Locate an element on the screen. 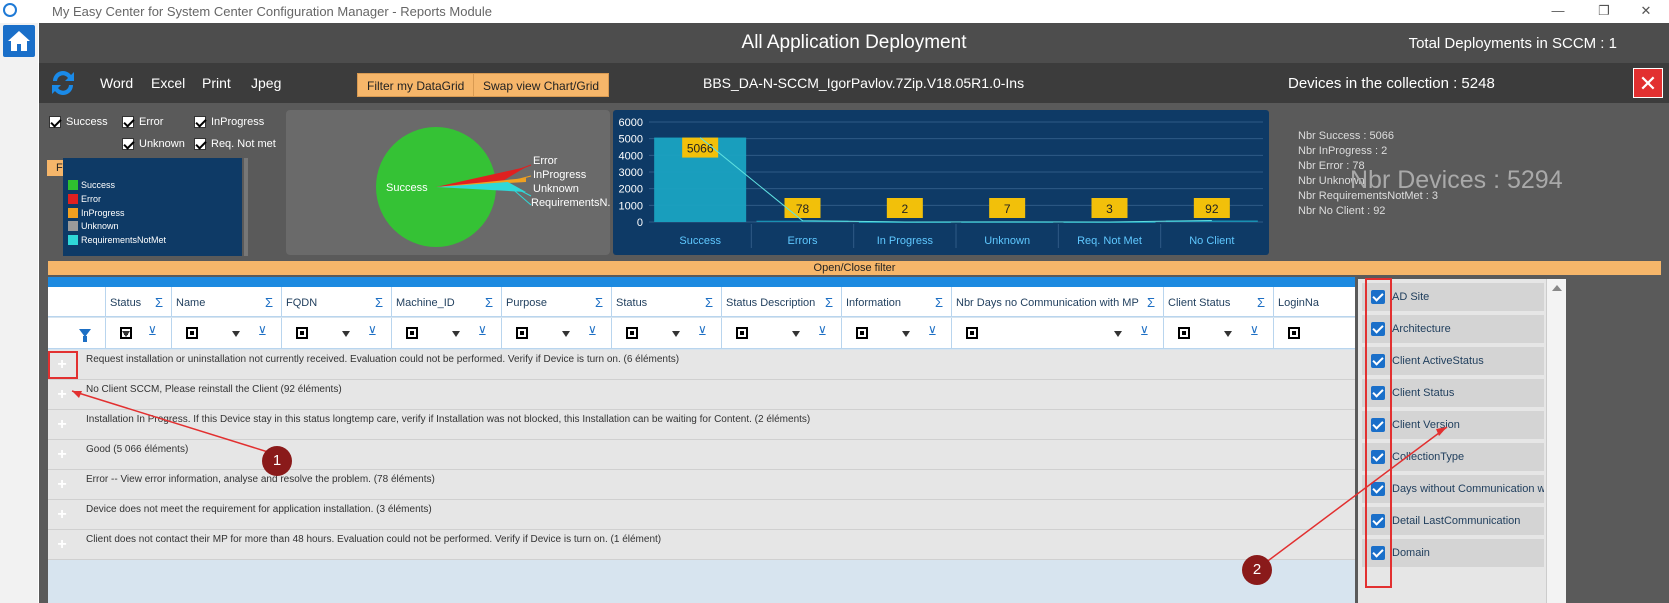 The image size is (1669, 603). arrow-head-icon is located at coordinates (77, 394).